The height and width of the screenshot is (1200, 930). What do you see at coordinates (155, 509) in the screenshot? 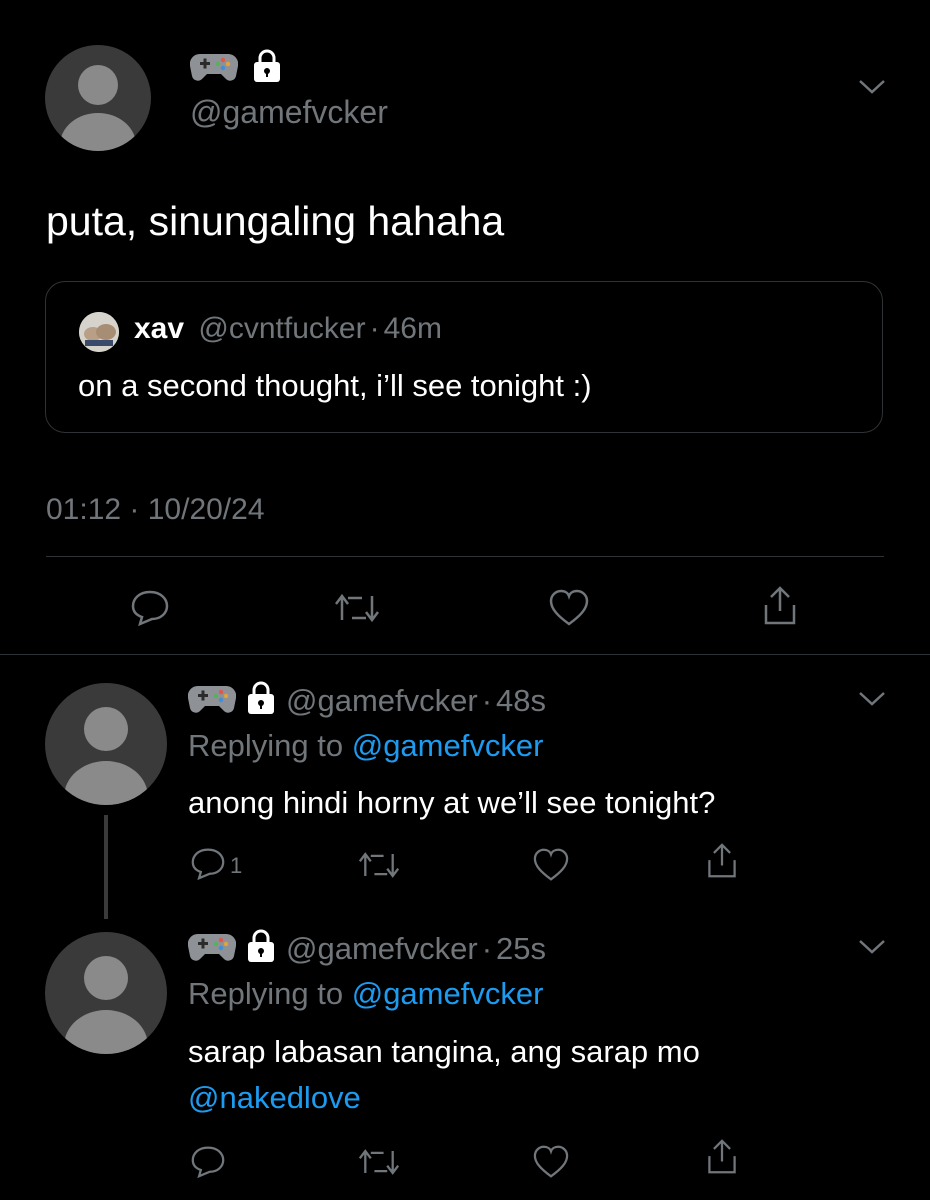
I see `timestamp: 01:12 · 10/20/24` at bounding box center [155, 509].